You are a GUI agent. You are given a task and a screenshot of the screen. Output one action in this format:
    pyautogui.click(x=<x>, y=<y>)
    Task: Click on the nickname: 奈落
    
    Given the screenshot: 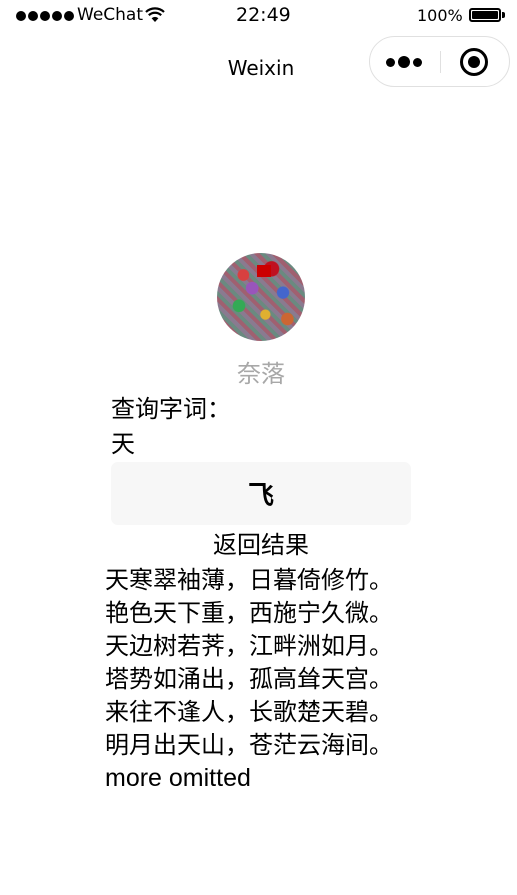 What is the action you would take?
    pyautogui.click(x=261, y=374)
    